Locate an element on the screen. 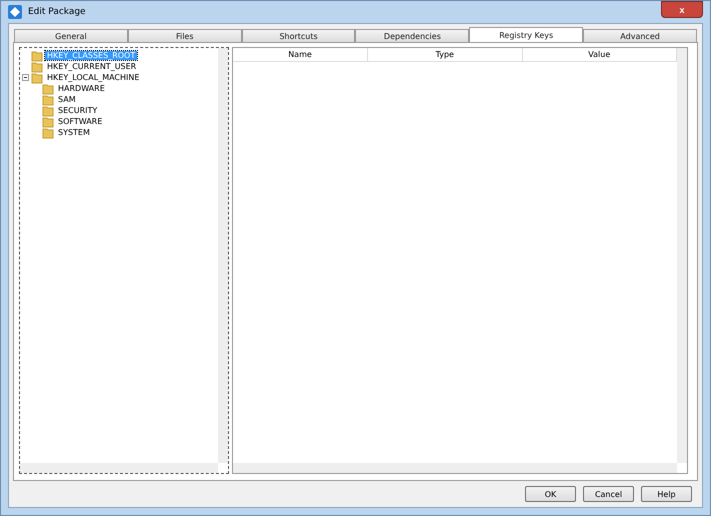  column-header: Name is located at coordinates (300, 54).